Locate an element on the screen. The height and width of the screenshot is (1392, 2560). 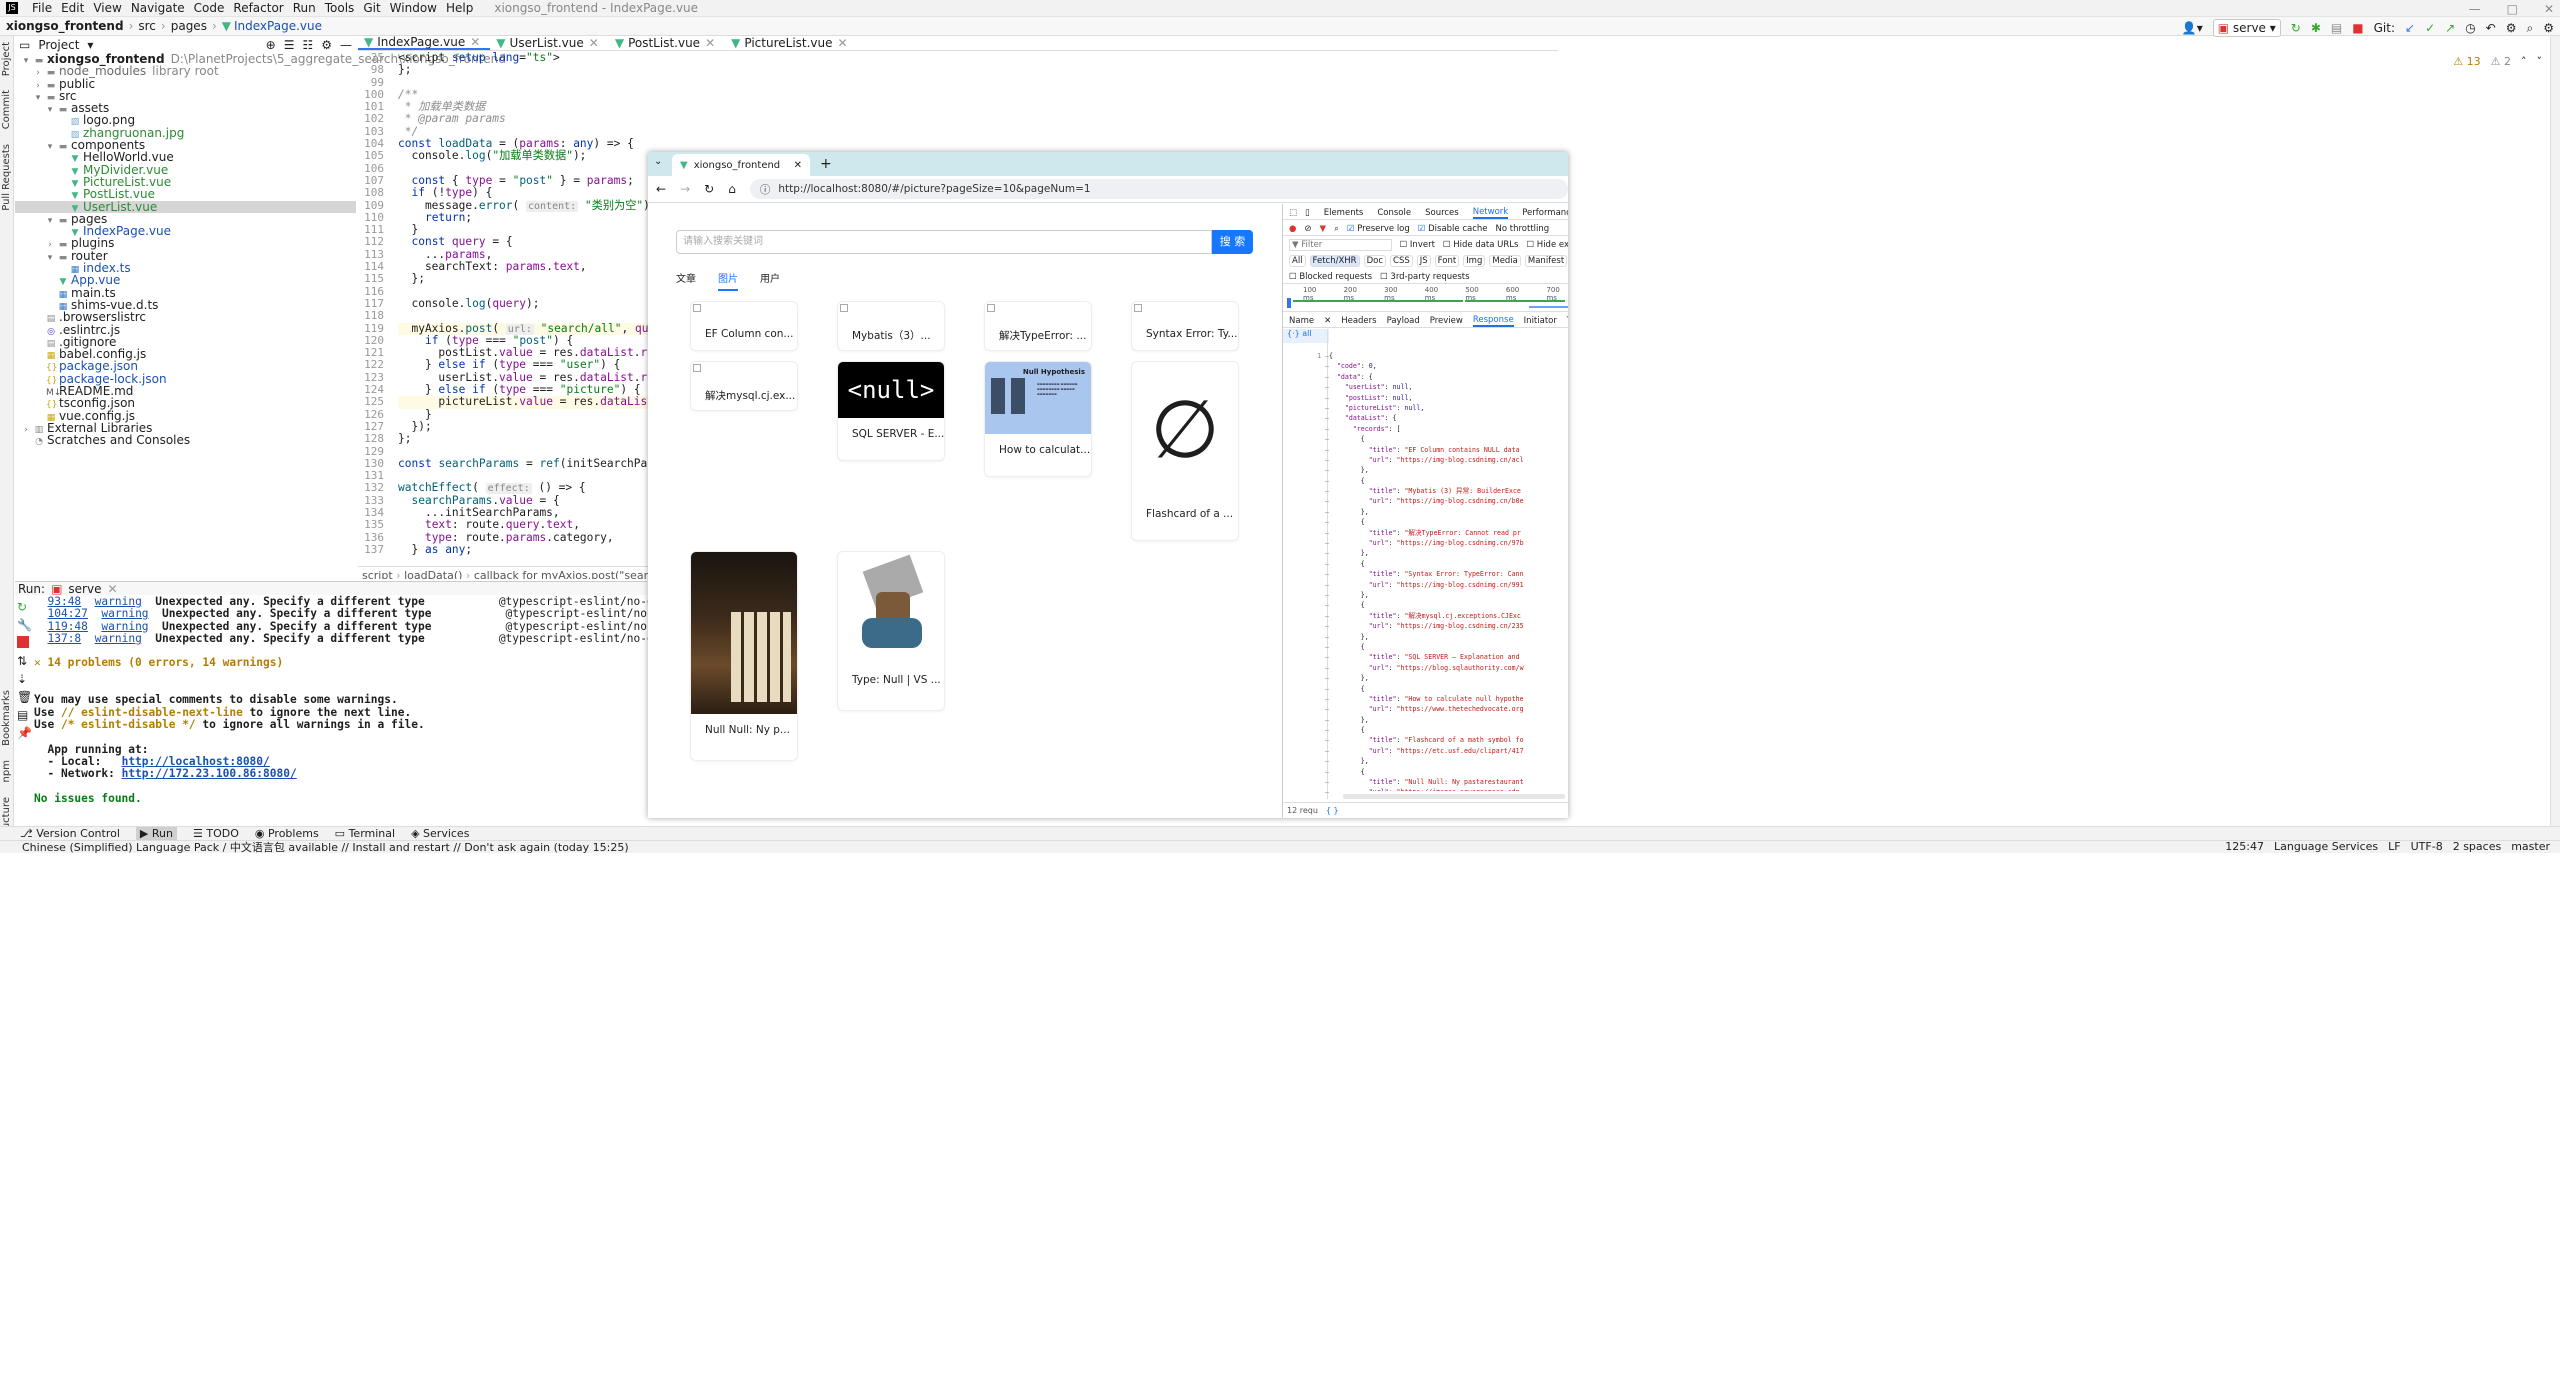
detail-tab-response: Response is located at coordinates (1493, 321).